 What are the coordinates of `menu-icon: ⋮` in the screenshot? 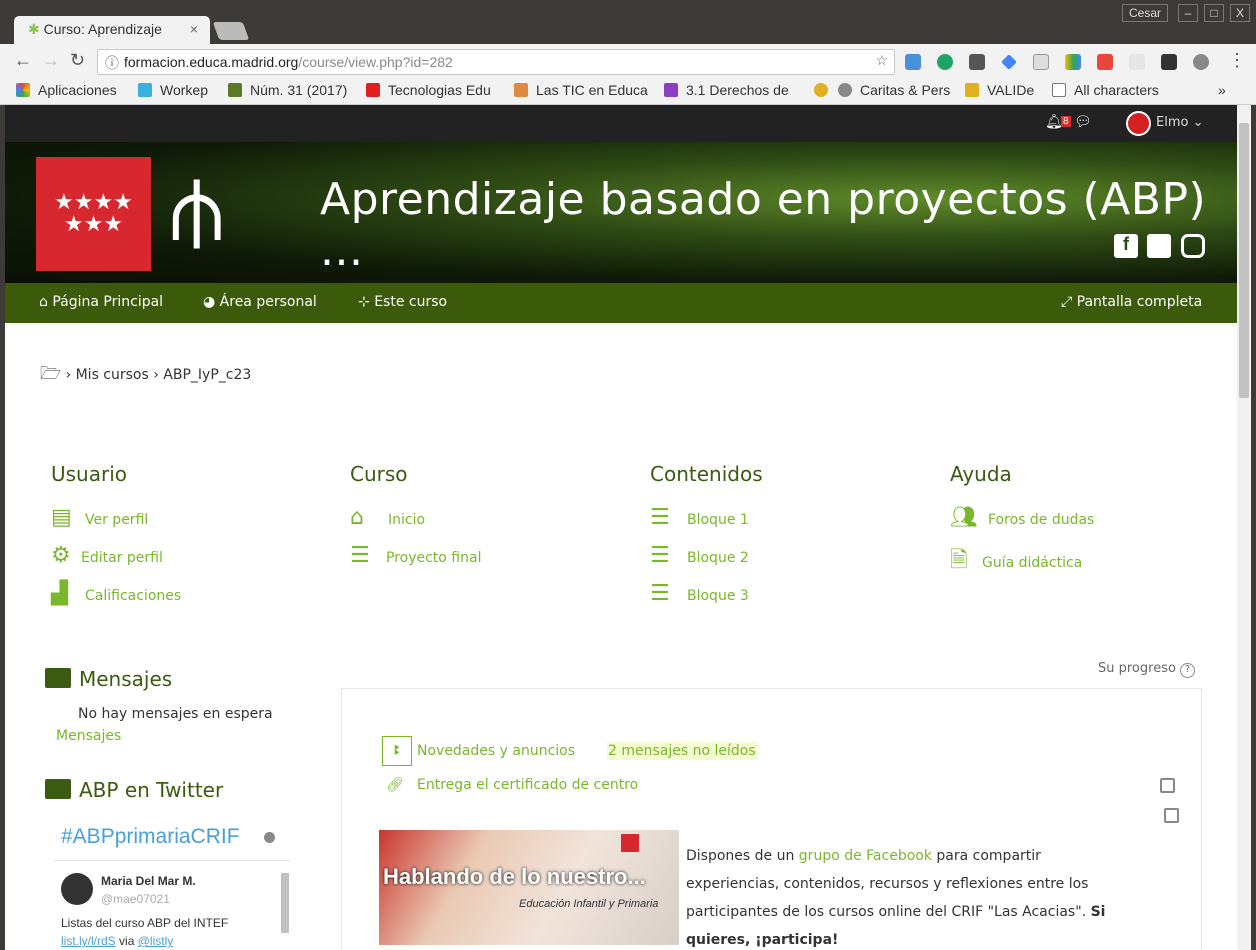 It's located at (1237, 60).